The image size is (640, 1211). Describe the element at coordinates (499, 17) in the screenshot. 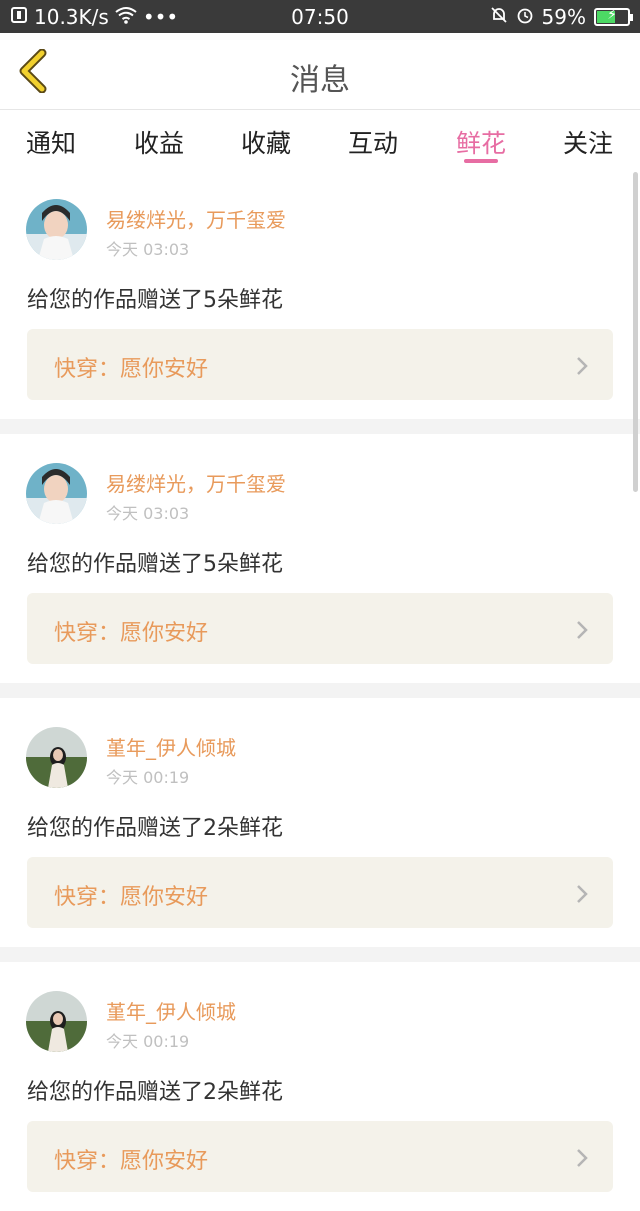

I see `mute-icon` at that location.